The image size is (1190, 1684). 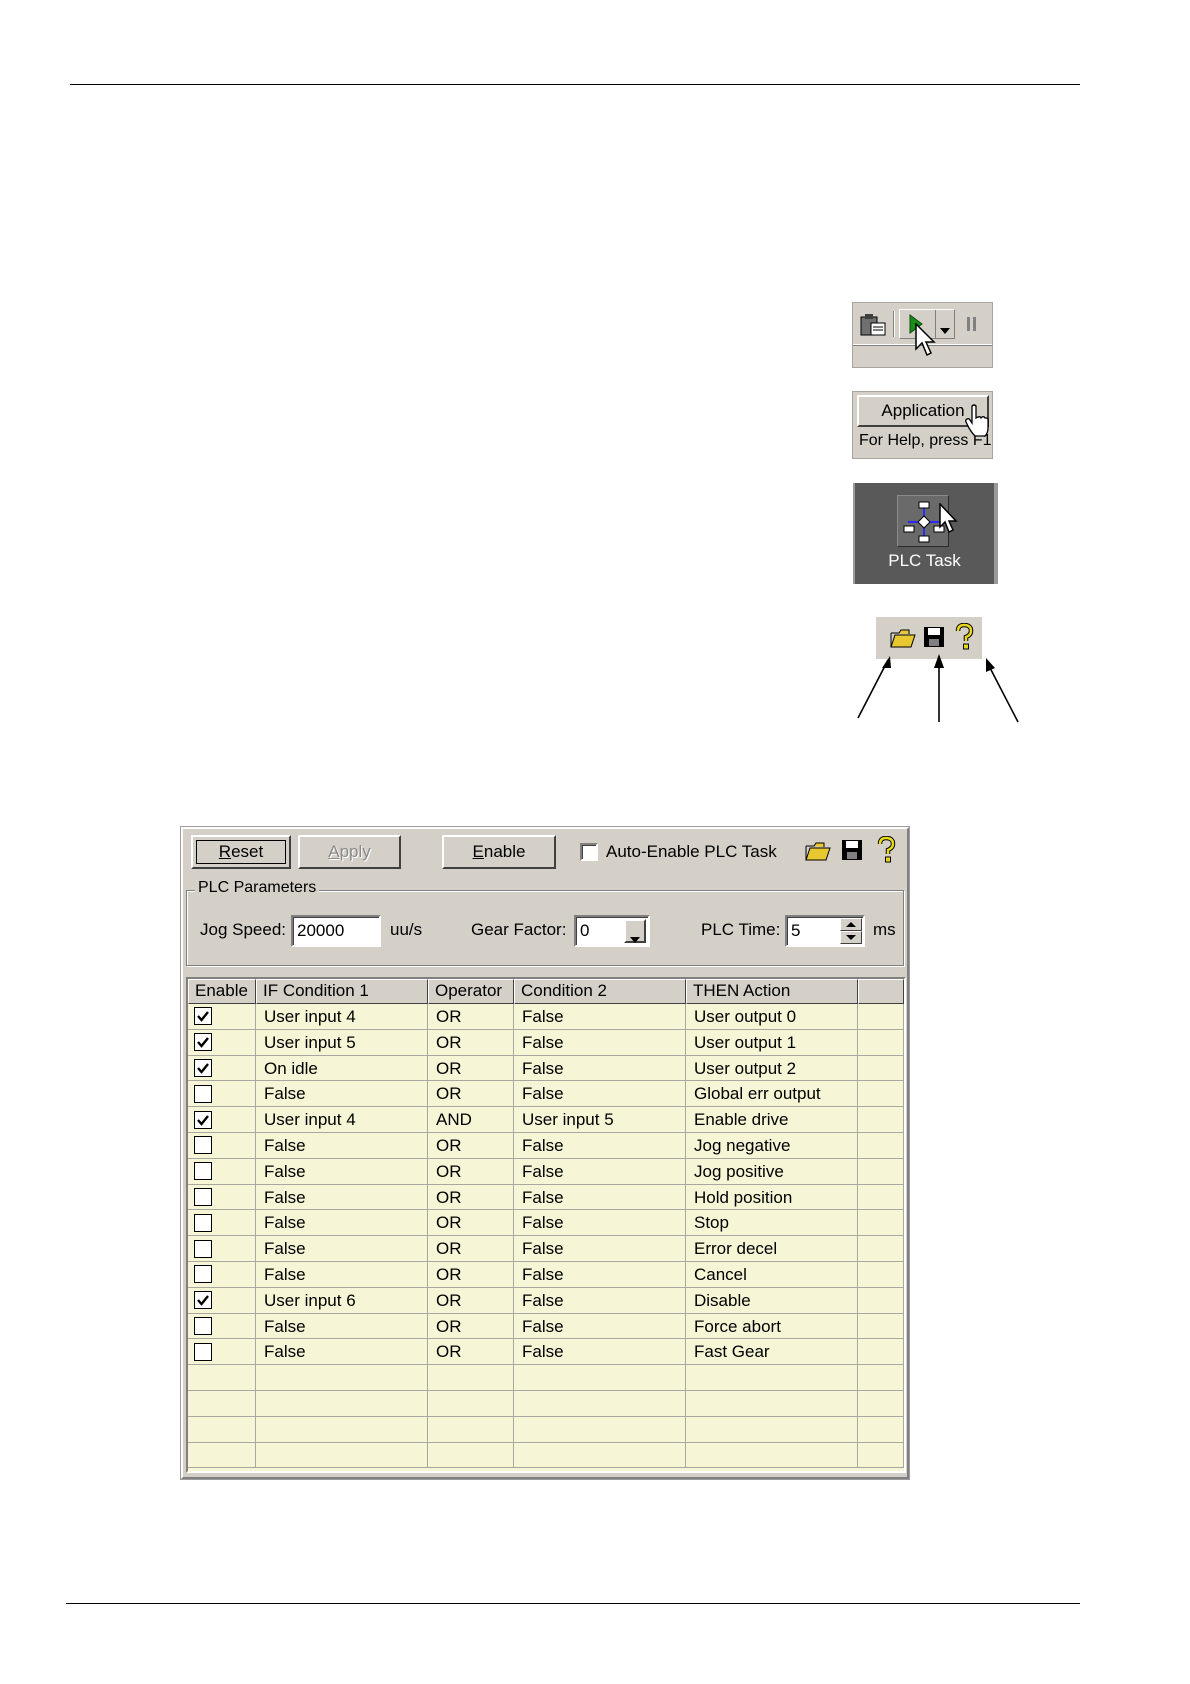 What do you see at coordinates (772, 1326) in the screenshot?
I see `then-action-cell: Force abort` at bounding box center [772, 1326].